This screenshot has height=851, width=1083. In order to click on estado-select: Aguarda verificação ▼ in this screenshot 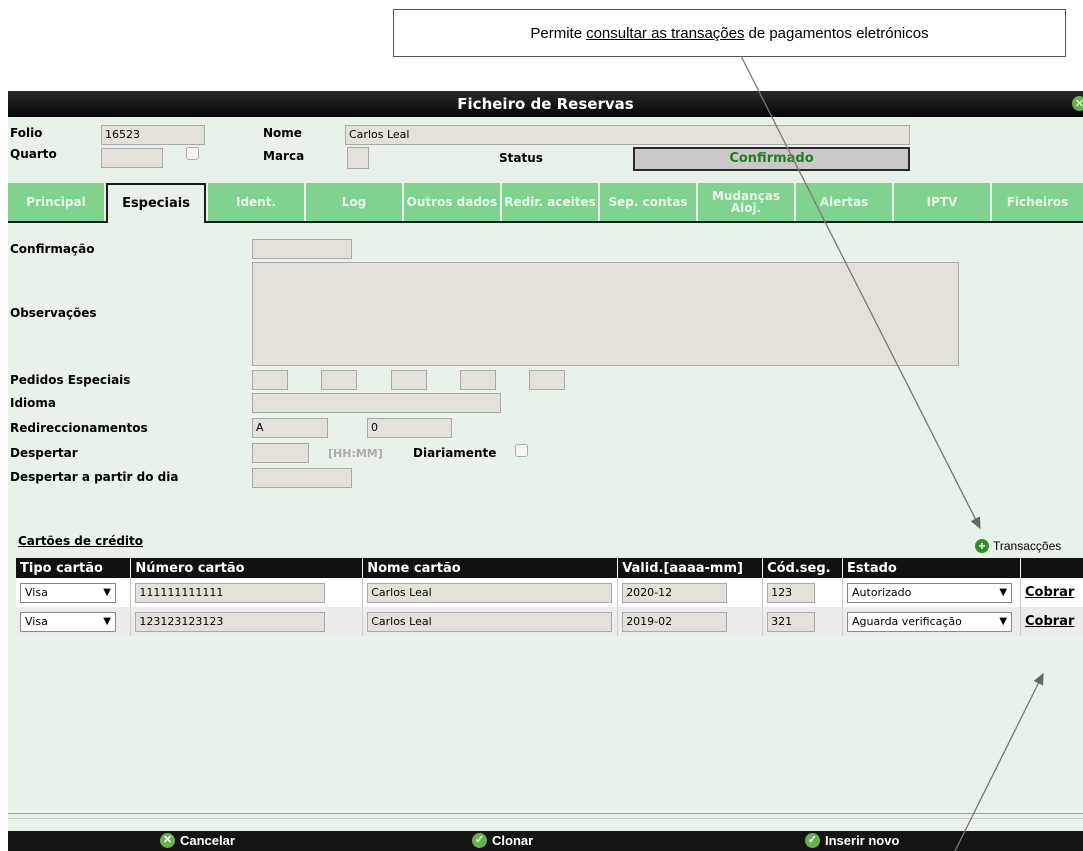, I will do `click(930, 621)`.